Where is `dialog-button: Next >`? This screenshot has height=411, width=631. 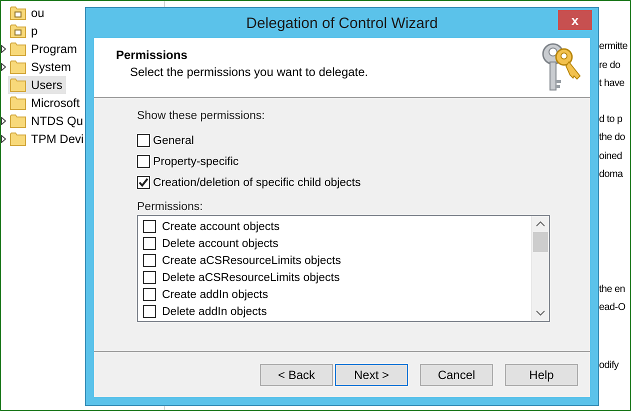 dialog-button: Next > is located at coordinates (371, 375).